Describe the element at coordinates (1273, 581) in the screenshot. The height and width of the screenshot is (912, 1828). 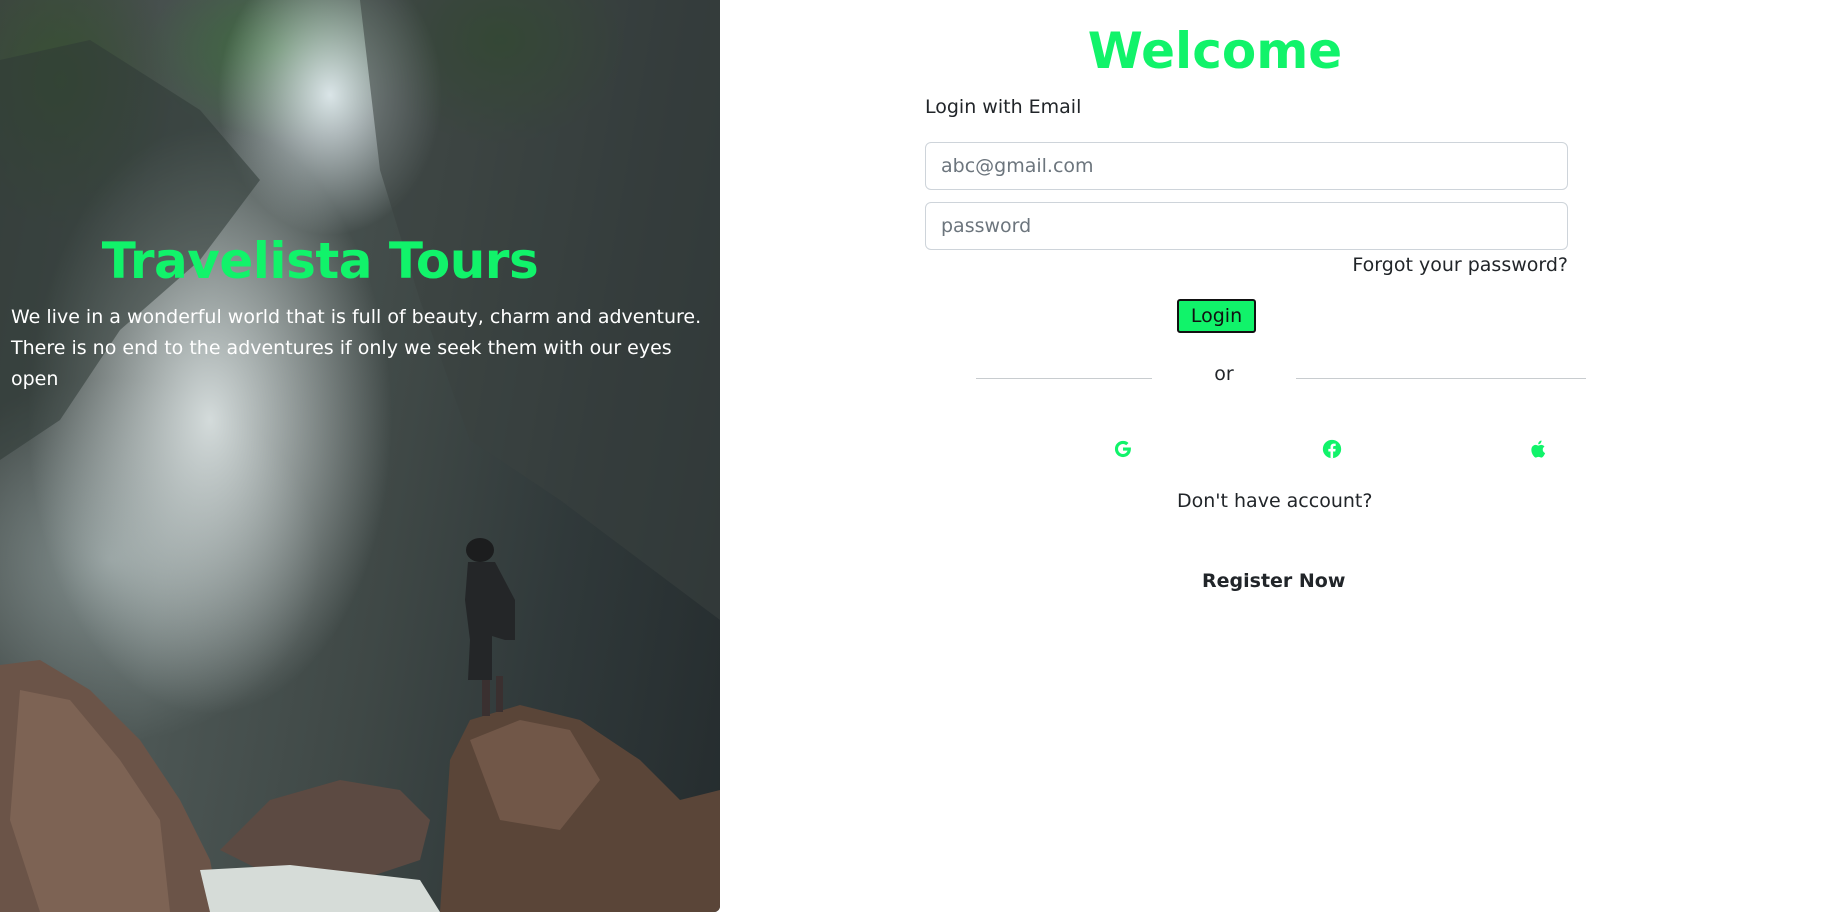
I see `register-now-link: Register Now` at that location.